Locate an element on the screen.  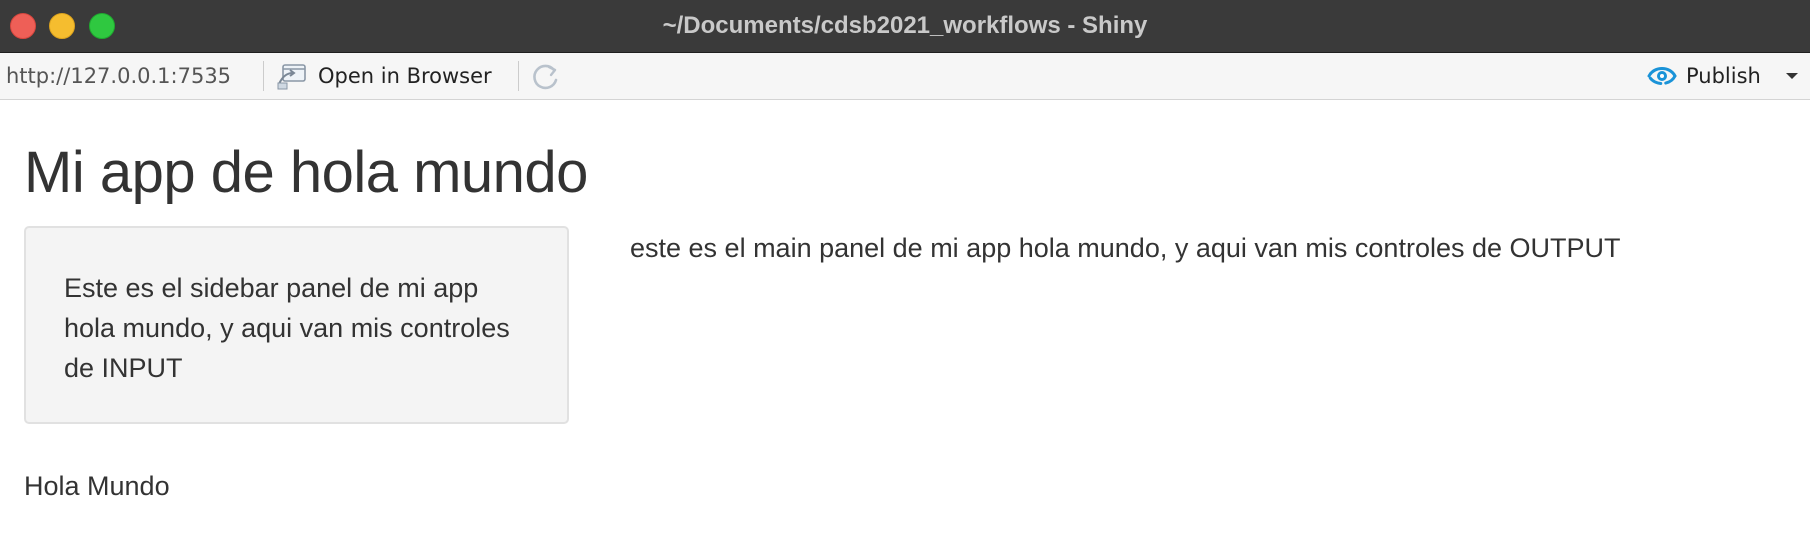
window-title: ~/Documents/cdsb2021_workflows - Shiny is located at coordinates (905, 25).